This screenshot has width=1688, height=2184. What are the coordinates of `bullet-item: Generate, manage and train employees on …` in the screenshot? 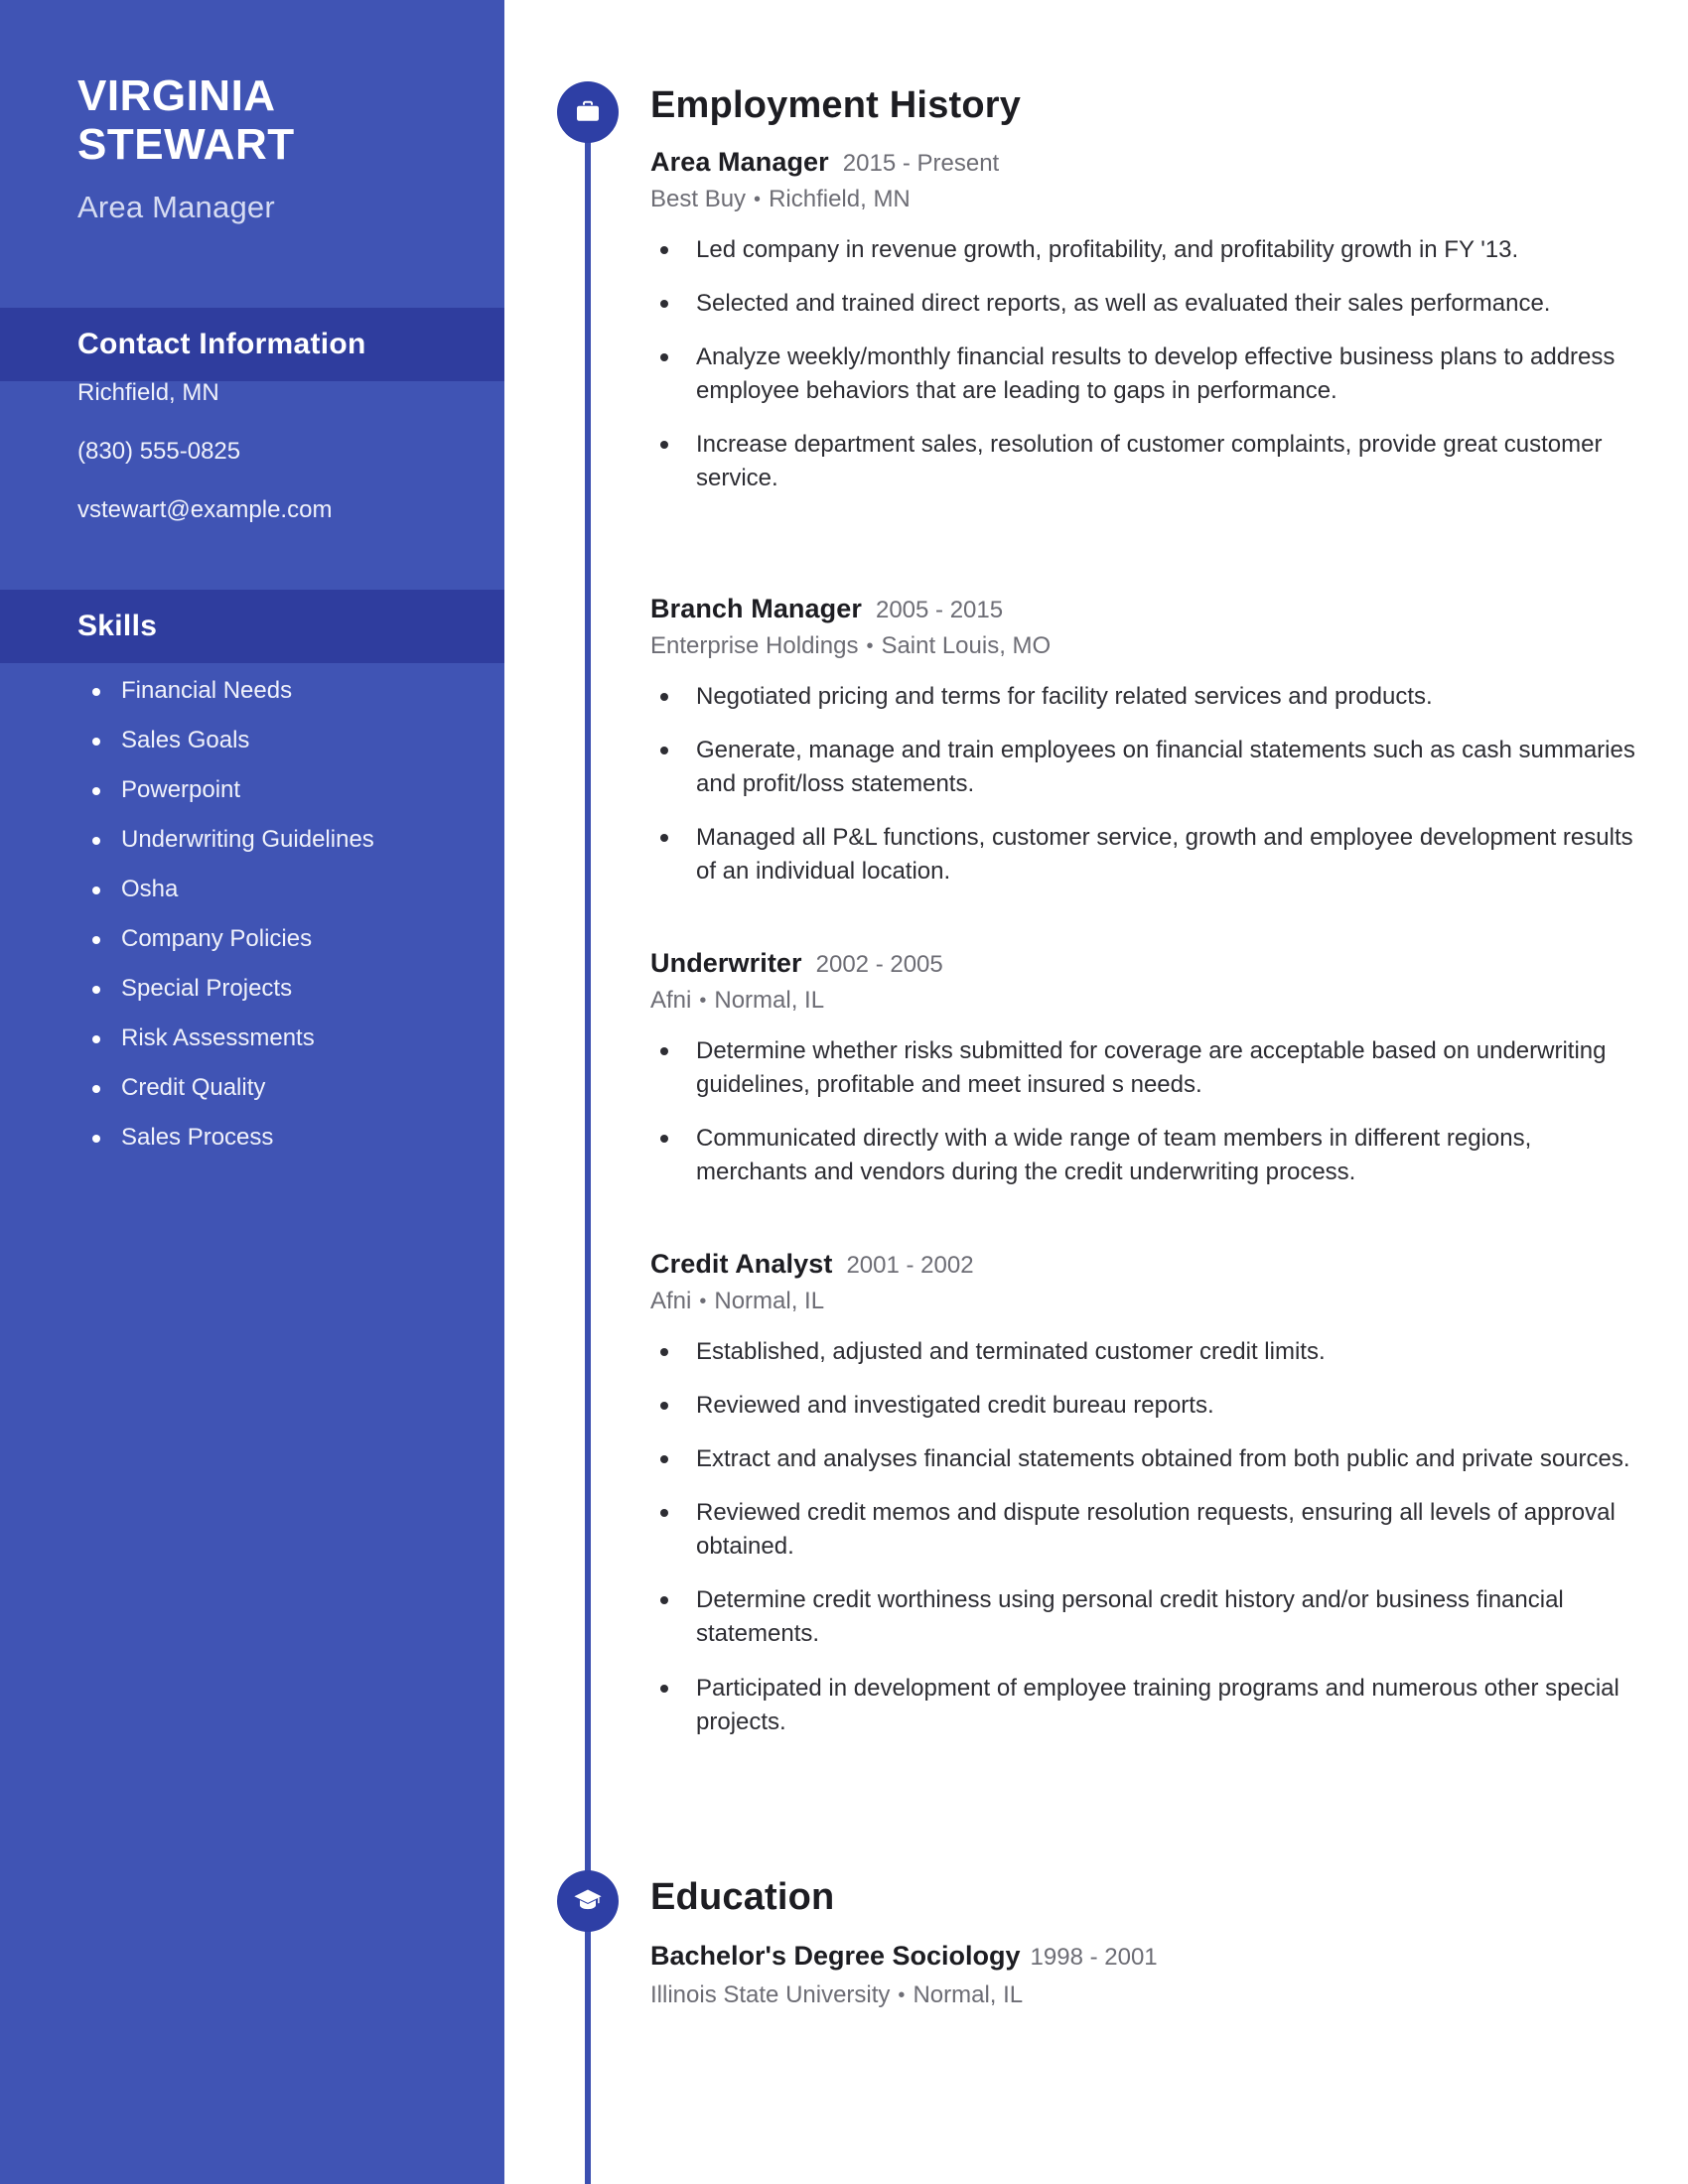 It's located at (1146, 767).